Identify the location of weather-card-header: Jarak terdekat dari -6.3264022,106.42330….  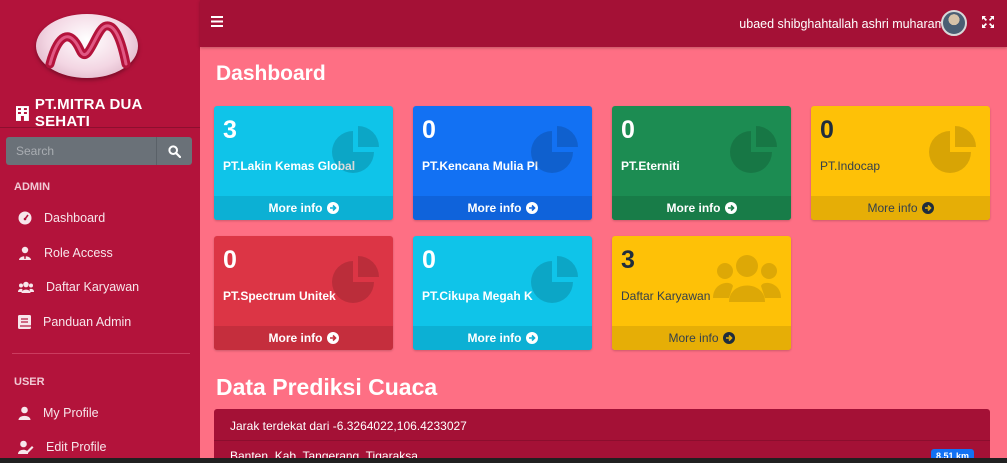
(602, 425).